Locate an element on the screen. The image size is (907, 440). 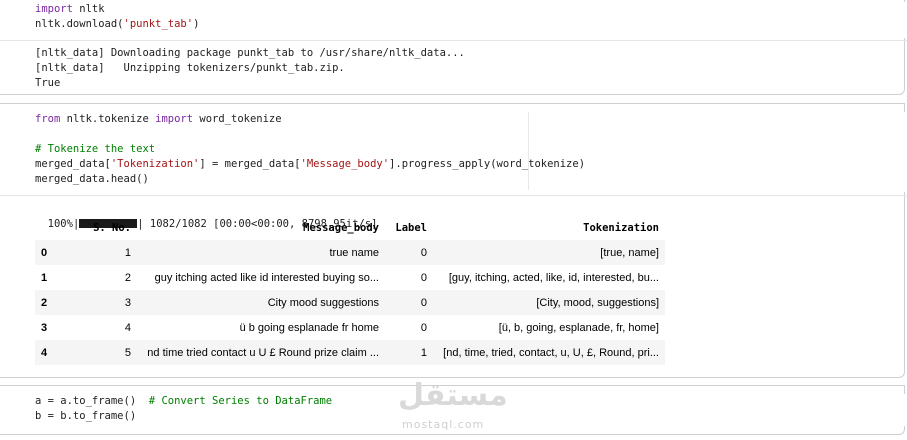
watermark-logo: مستقل is located at coordinates (453, 395).